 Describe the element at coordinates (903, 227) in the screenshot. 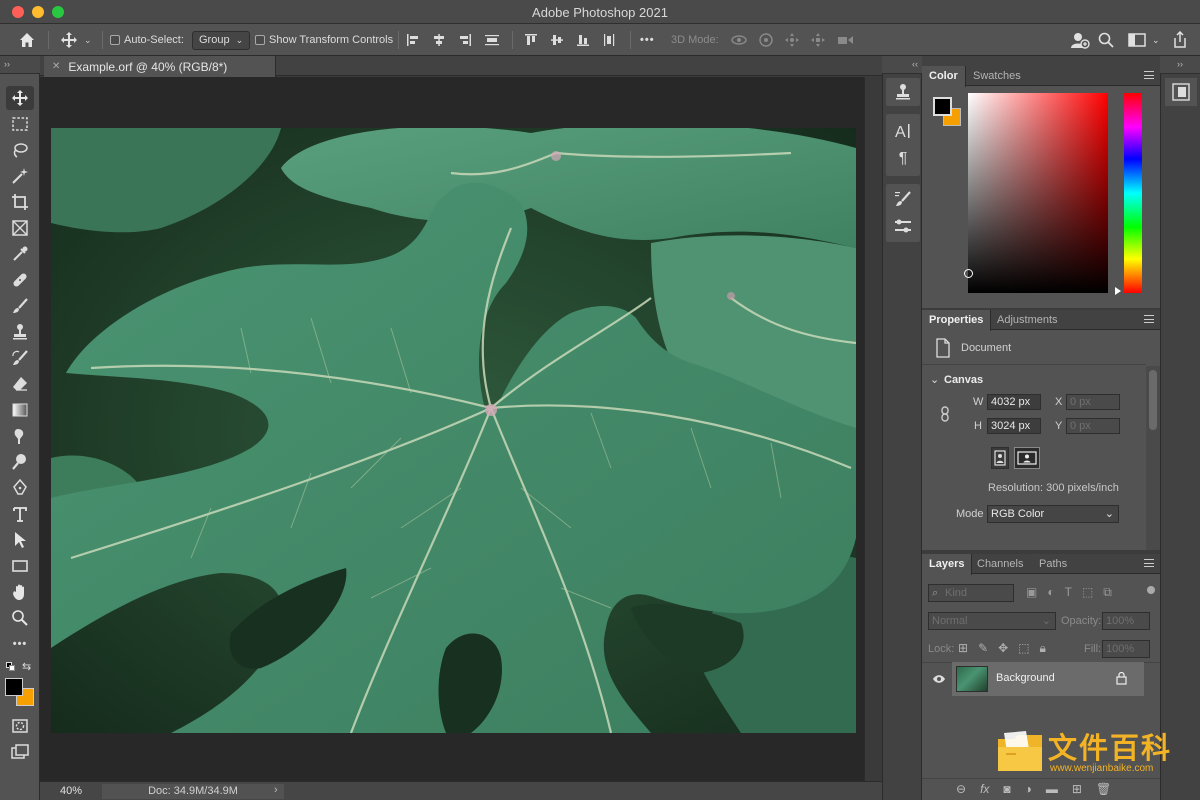

I see `brushes-panel-button` at that location.